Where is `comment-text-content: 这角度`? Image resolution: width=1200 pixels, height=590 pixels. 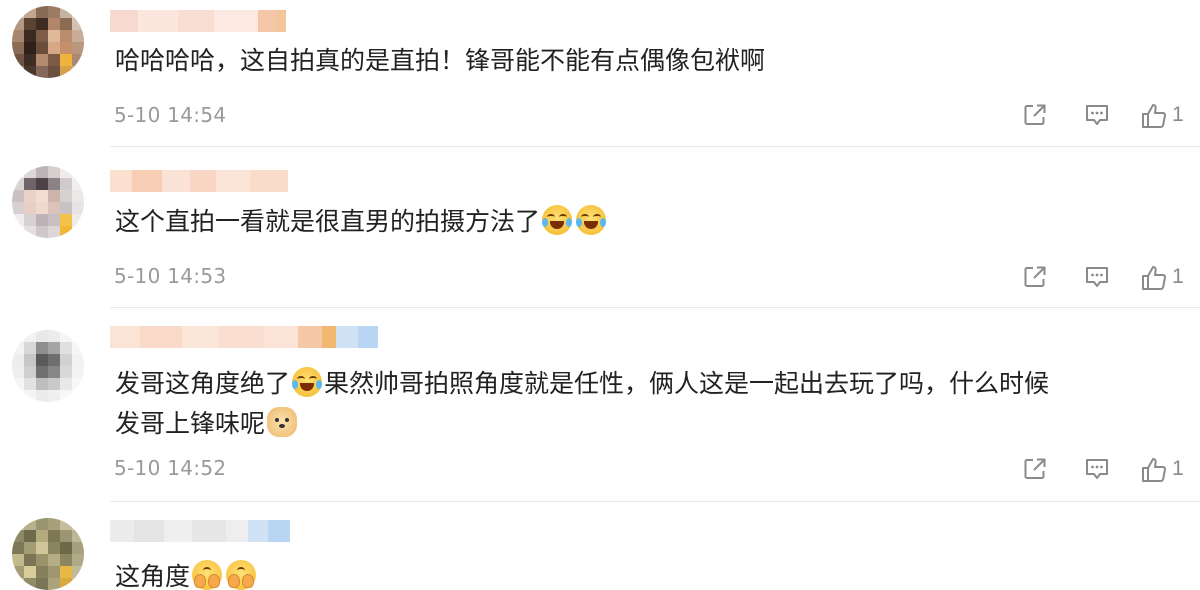
comment-text-content: 这角度 is located at coordinates (153, 576).